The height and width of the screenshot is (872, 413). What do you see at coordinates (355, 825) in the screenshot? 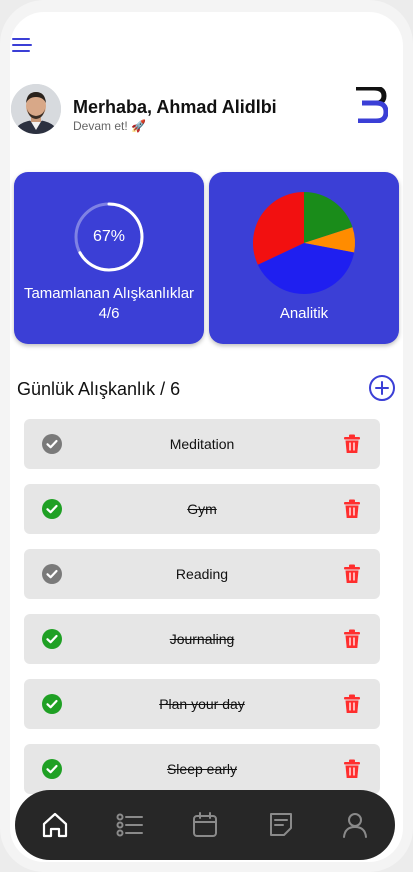
I see `profile-icon` at bounding box center [355, 825].